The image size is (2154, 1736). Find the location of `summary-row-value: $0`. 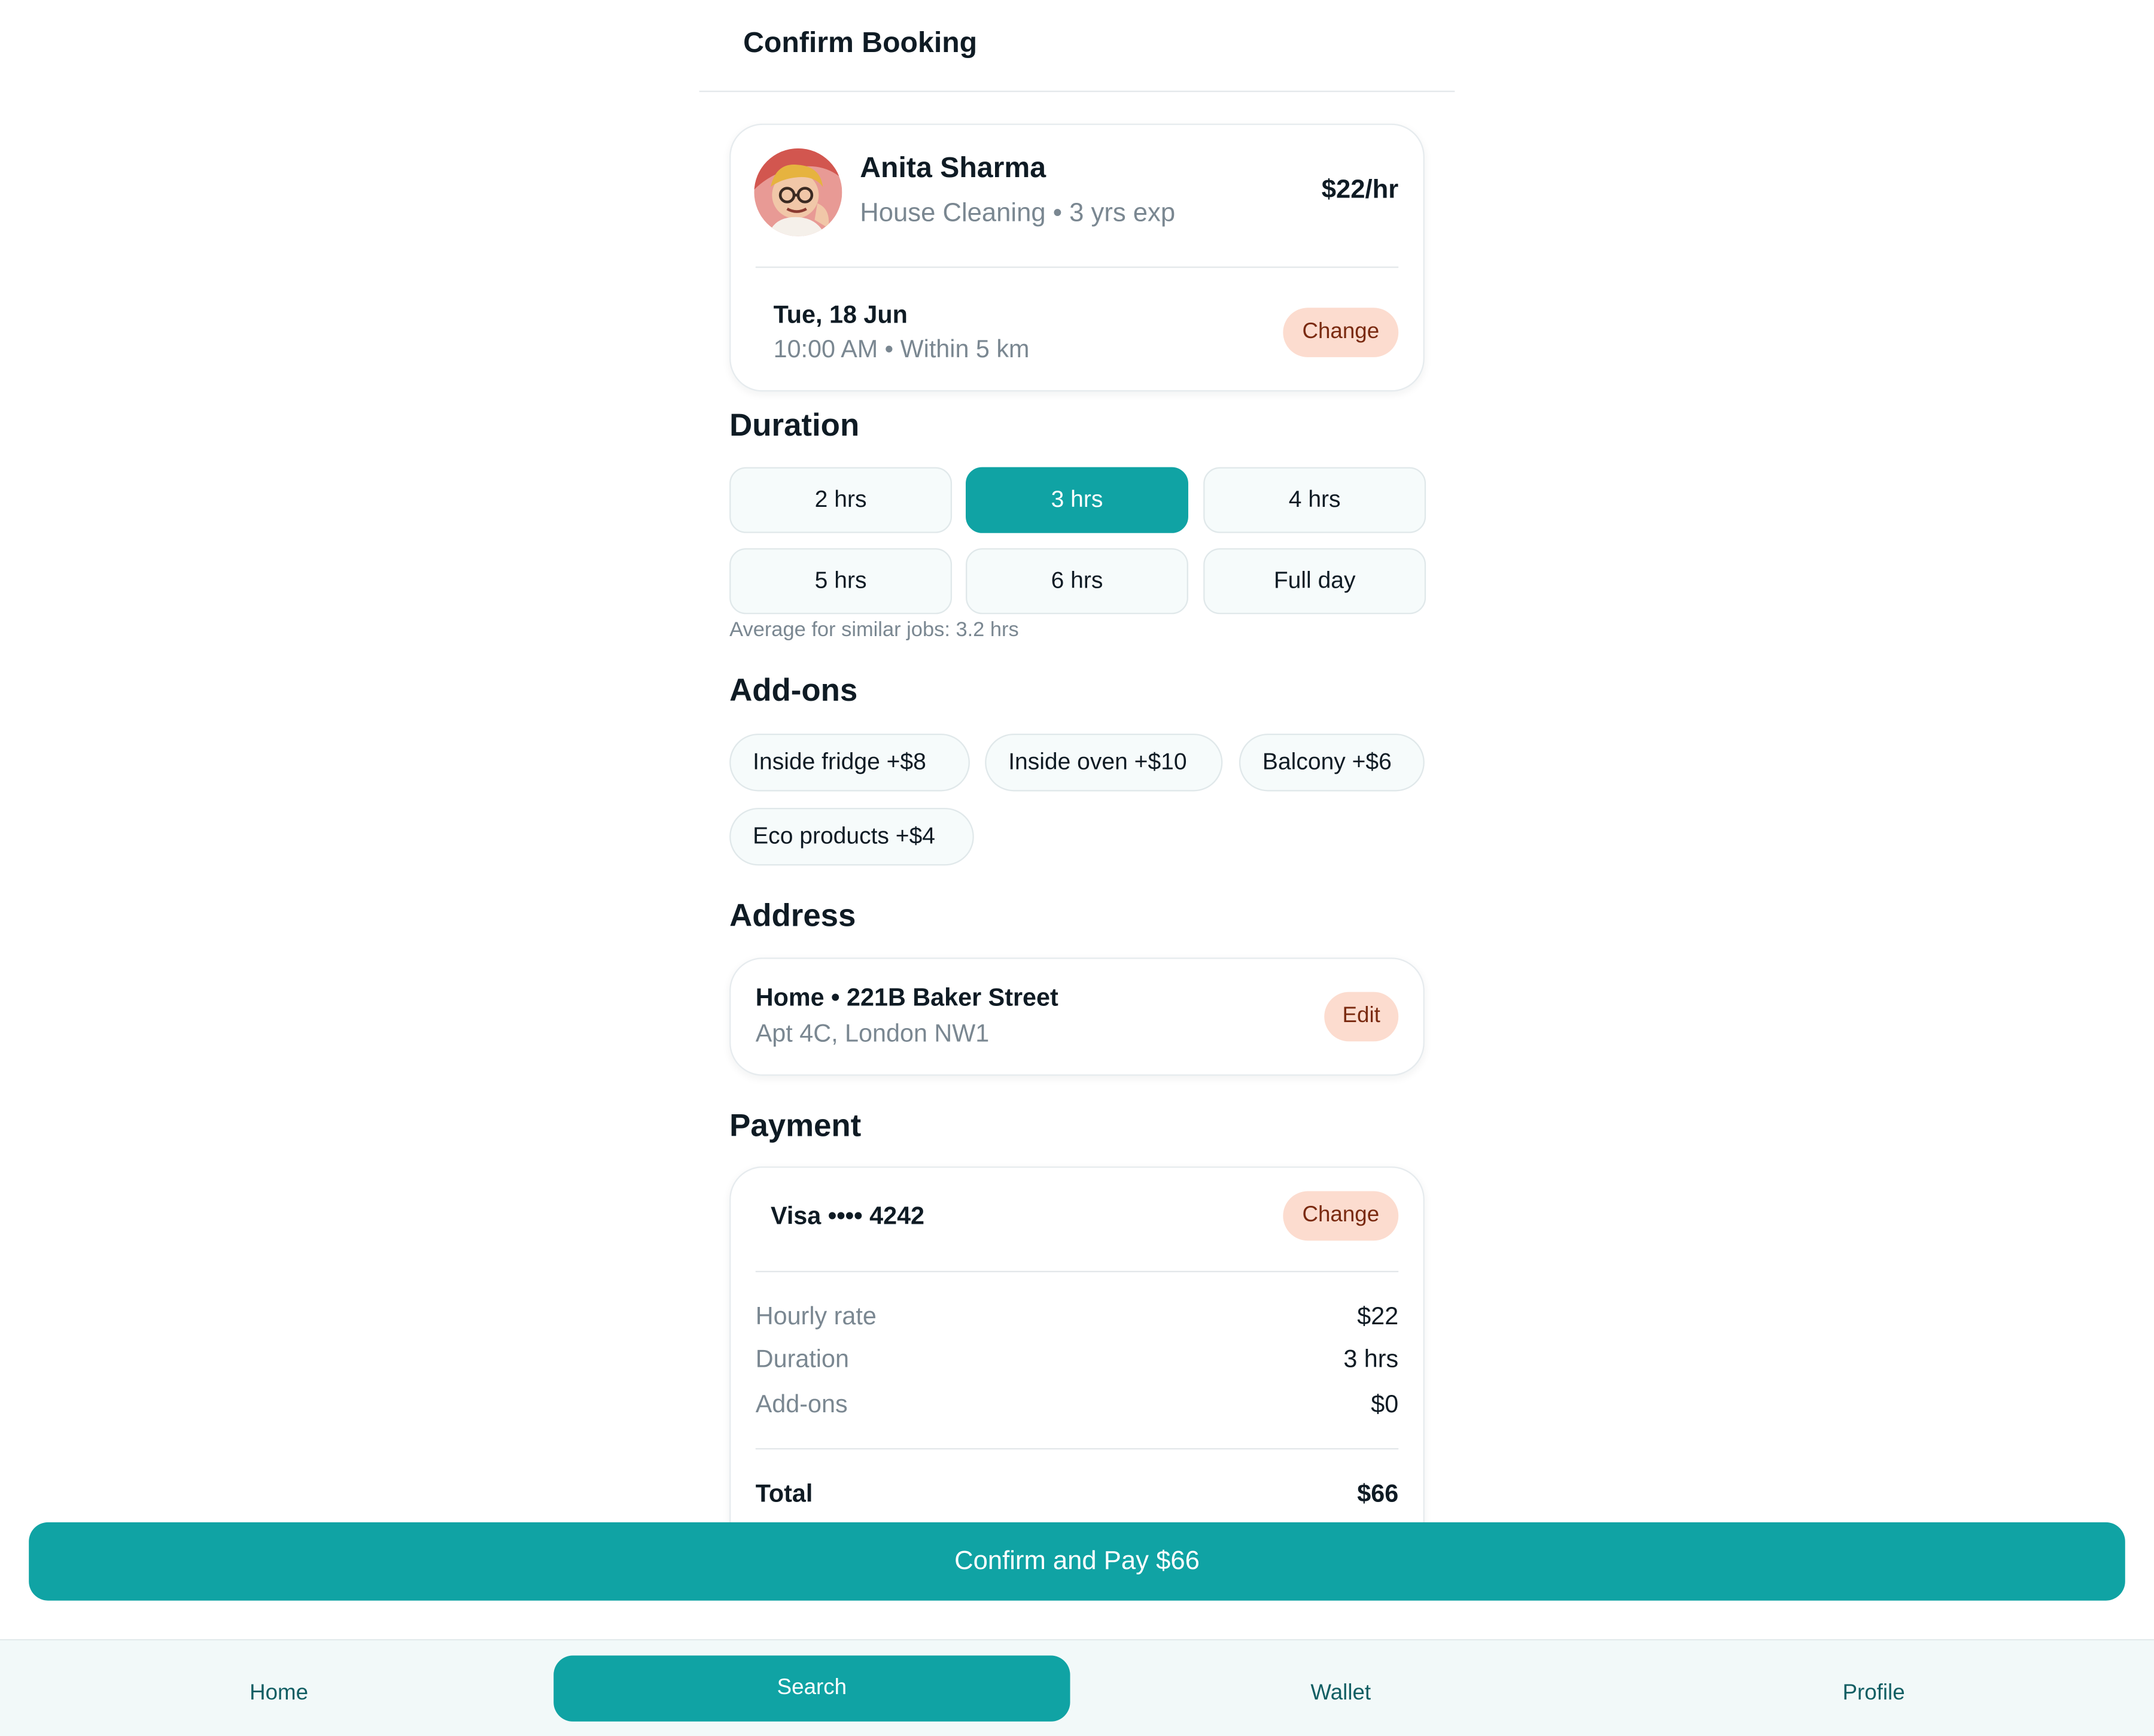

summary-row-value: $0 is located at coordinates (1385, 1404).